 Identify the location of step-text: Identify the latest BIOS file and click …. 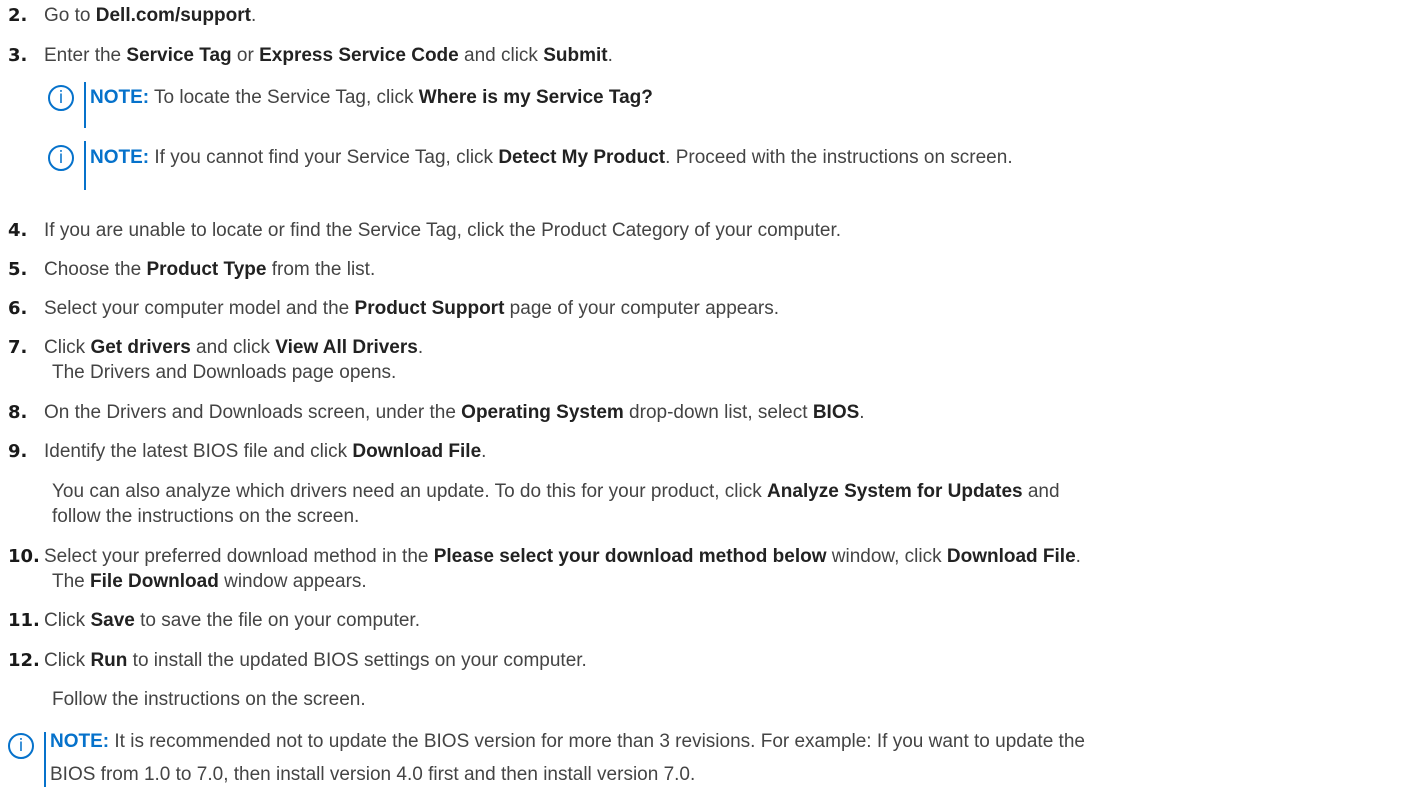
(265, 451).